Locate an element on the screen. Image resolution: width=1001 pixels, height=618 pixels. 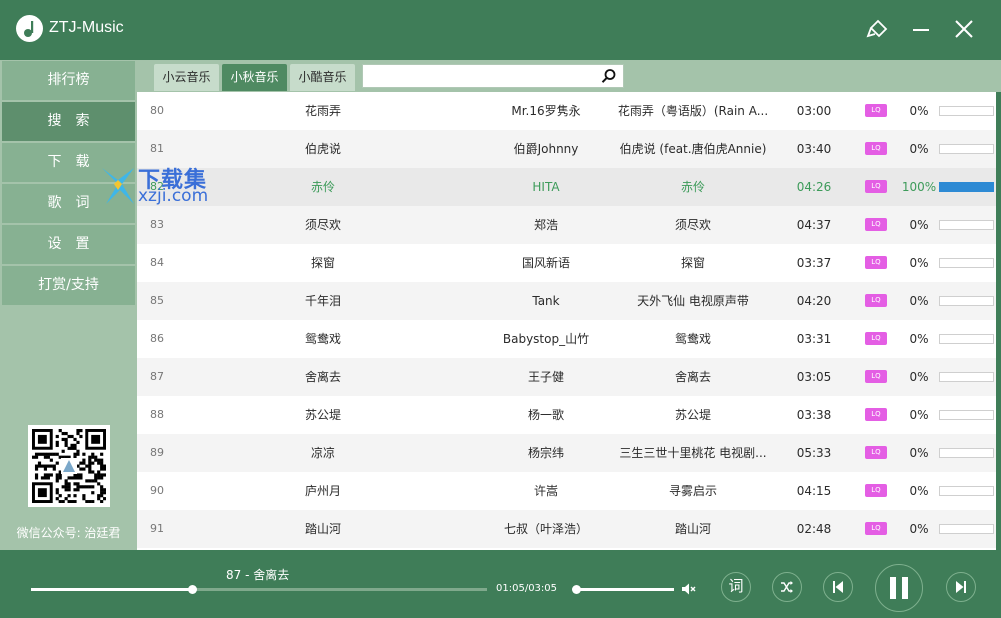
song-artist: Mr.16罗隽永 is located at coordinates (546, 111).